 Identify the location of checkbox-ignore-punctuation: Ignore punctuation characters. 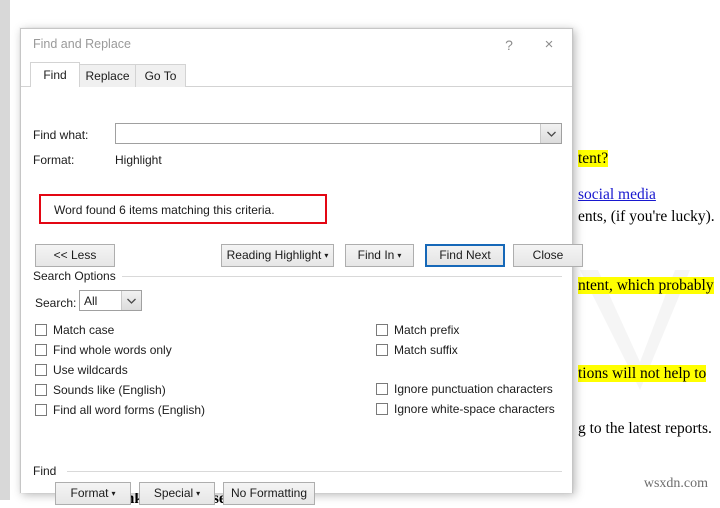
(464, 389).